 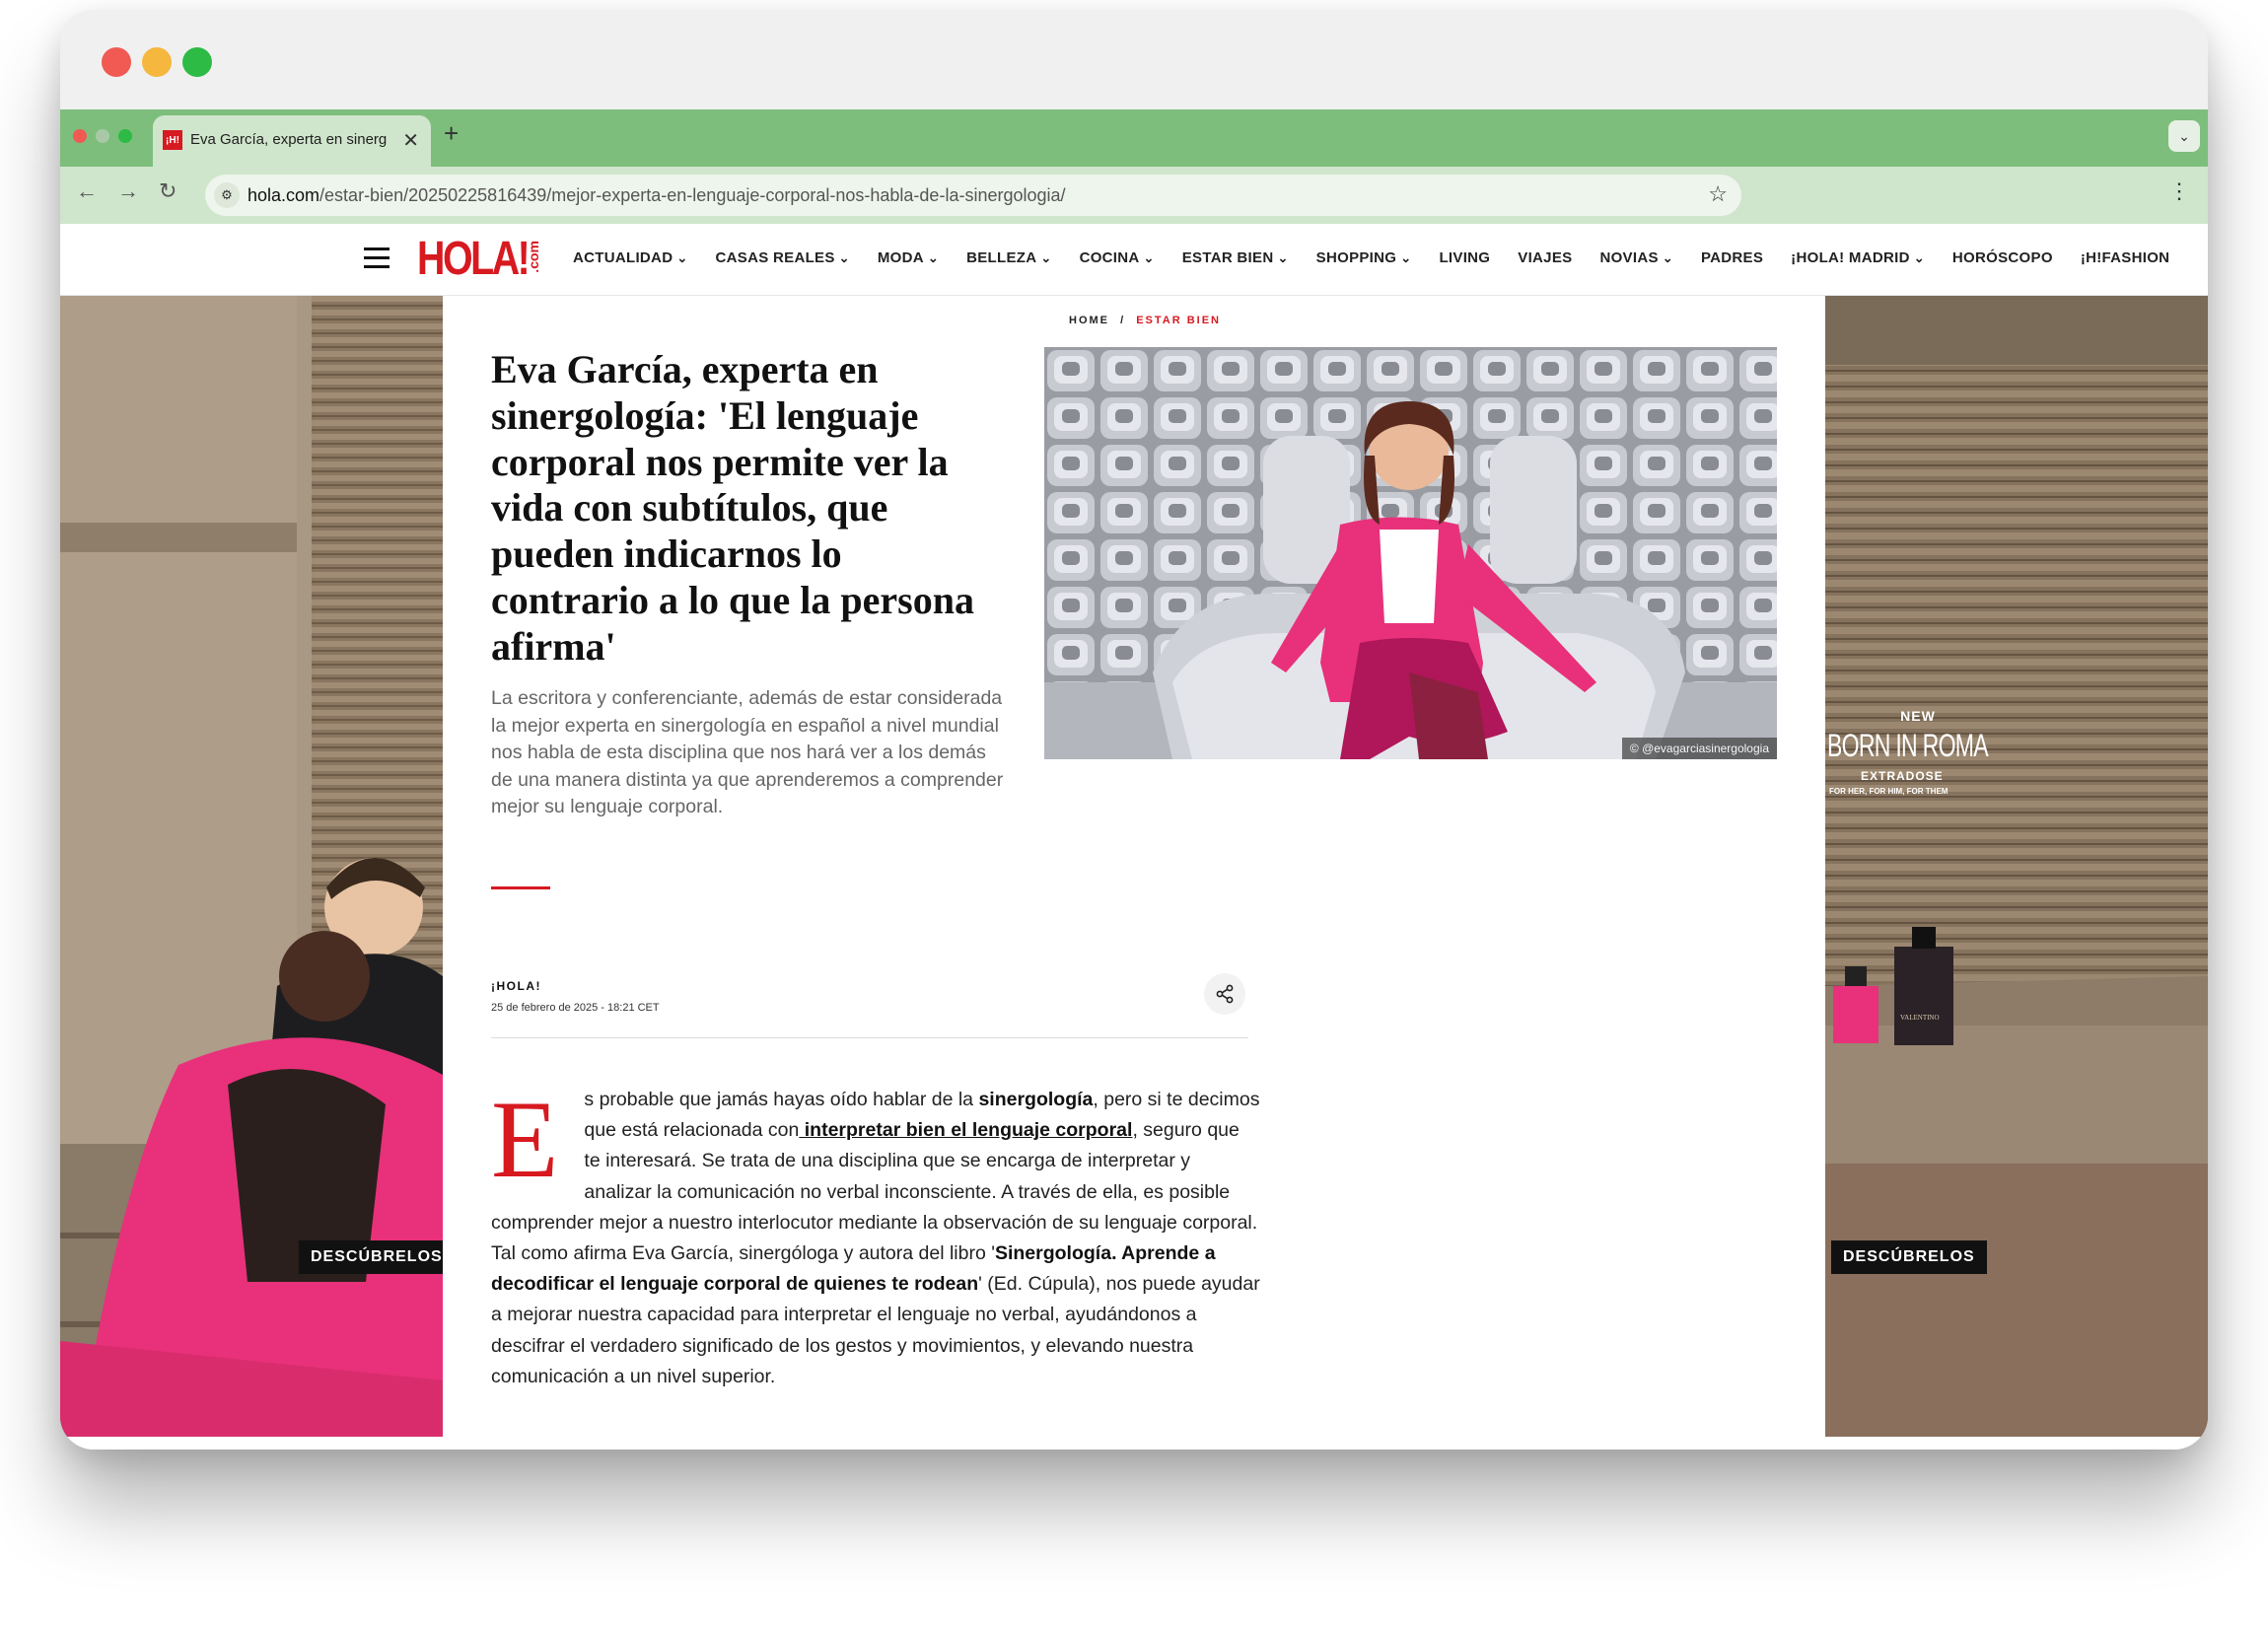 I want to click on inner-minimize-dot, so click(x=103, y=136).